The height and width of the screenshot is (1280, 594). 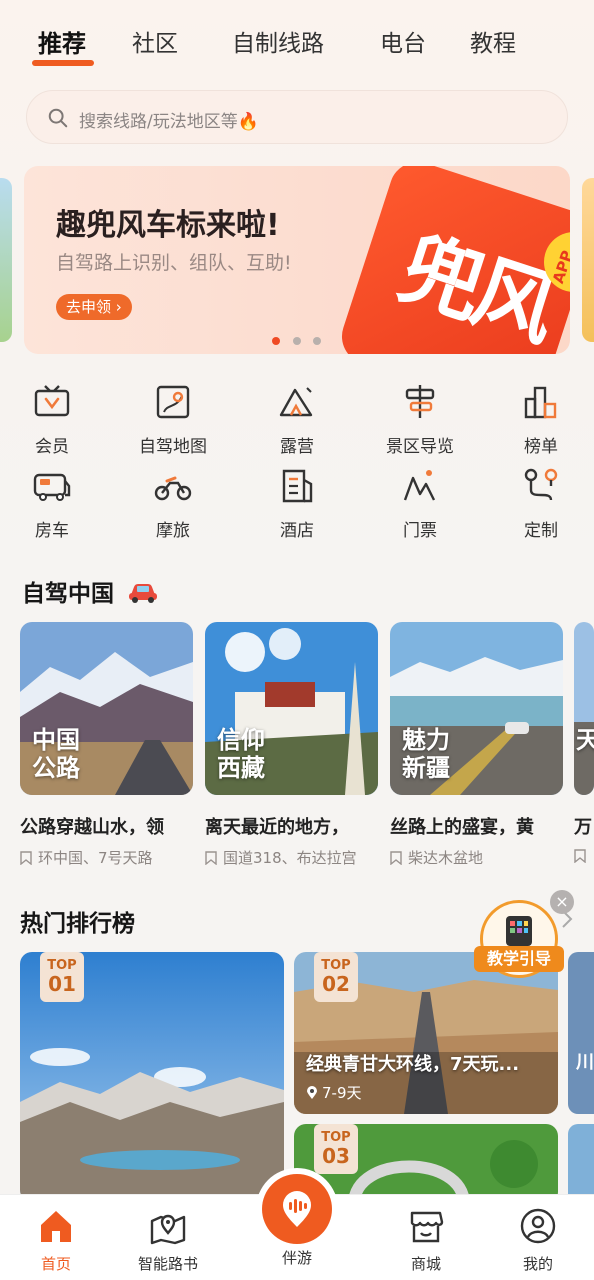 I want to click on card-image-title: 天, so click(x=585, y=740).